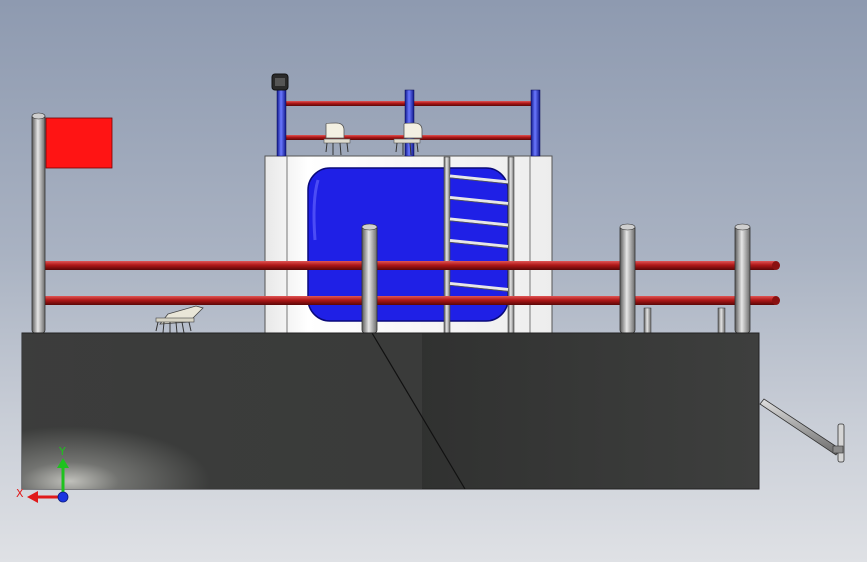 The height and width of the screenshot is (562, 867). I want to click on y-axis-label: Y, so click(62, 451).